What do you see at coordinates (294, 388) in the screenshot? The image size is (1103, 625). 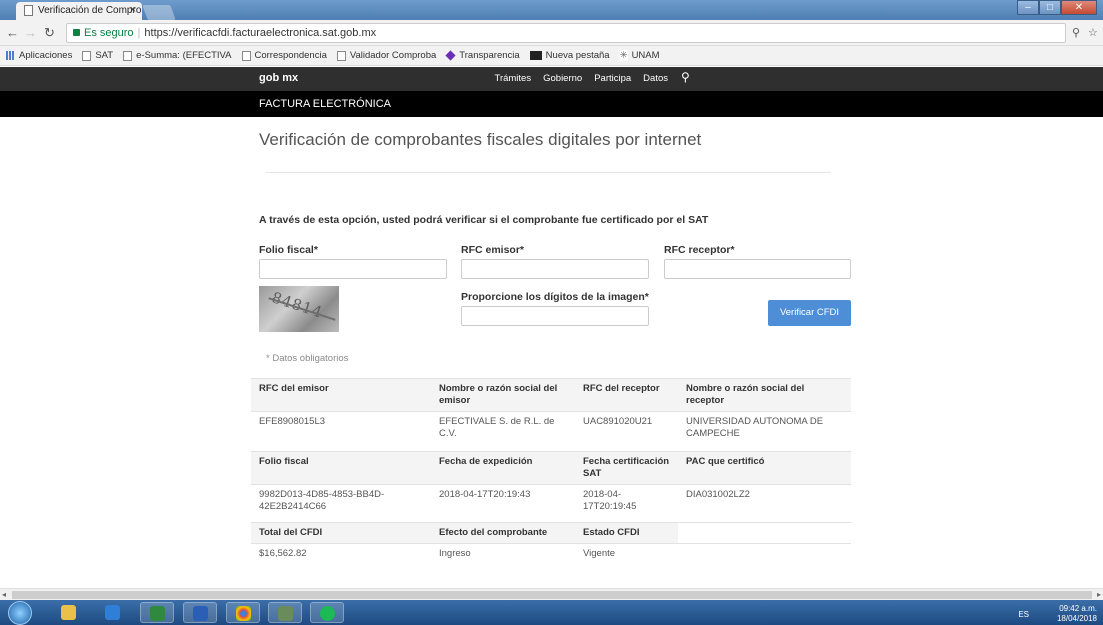 I see `header-cell: RFC del emisor` at bounding box center [294, 388].